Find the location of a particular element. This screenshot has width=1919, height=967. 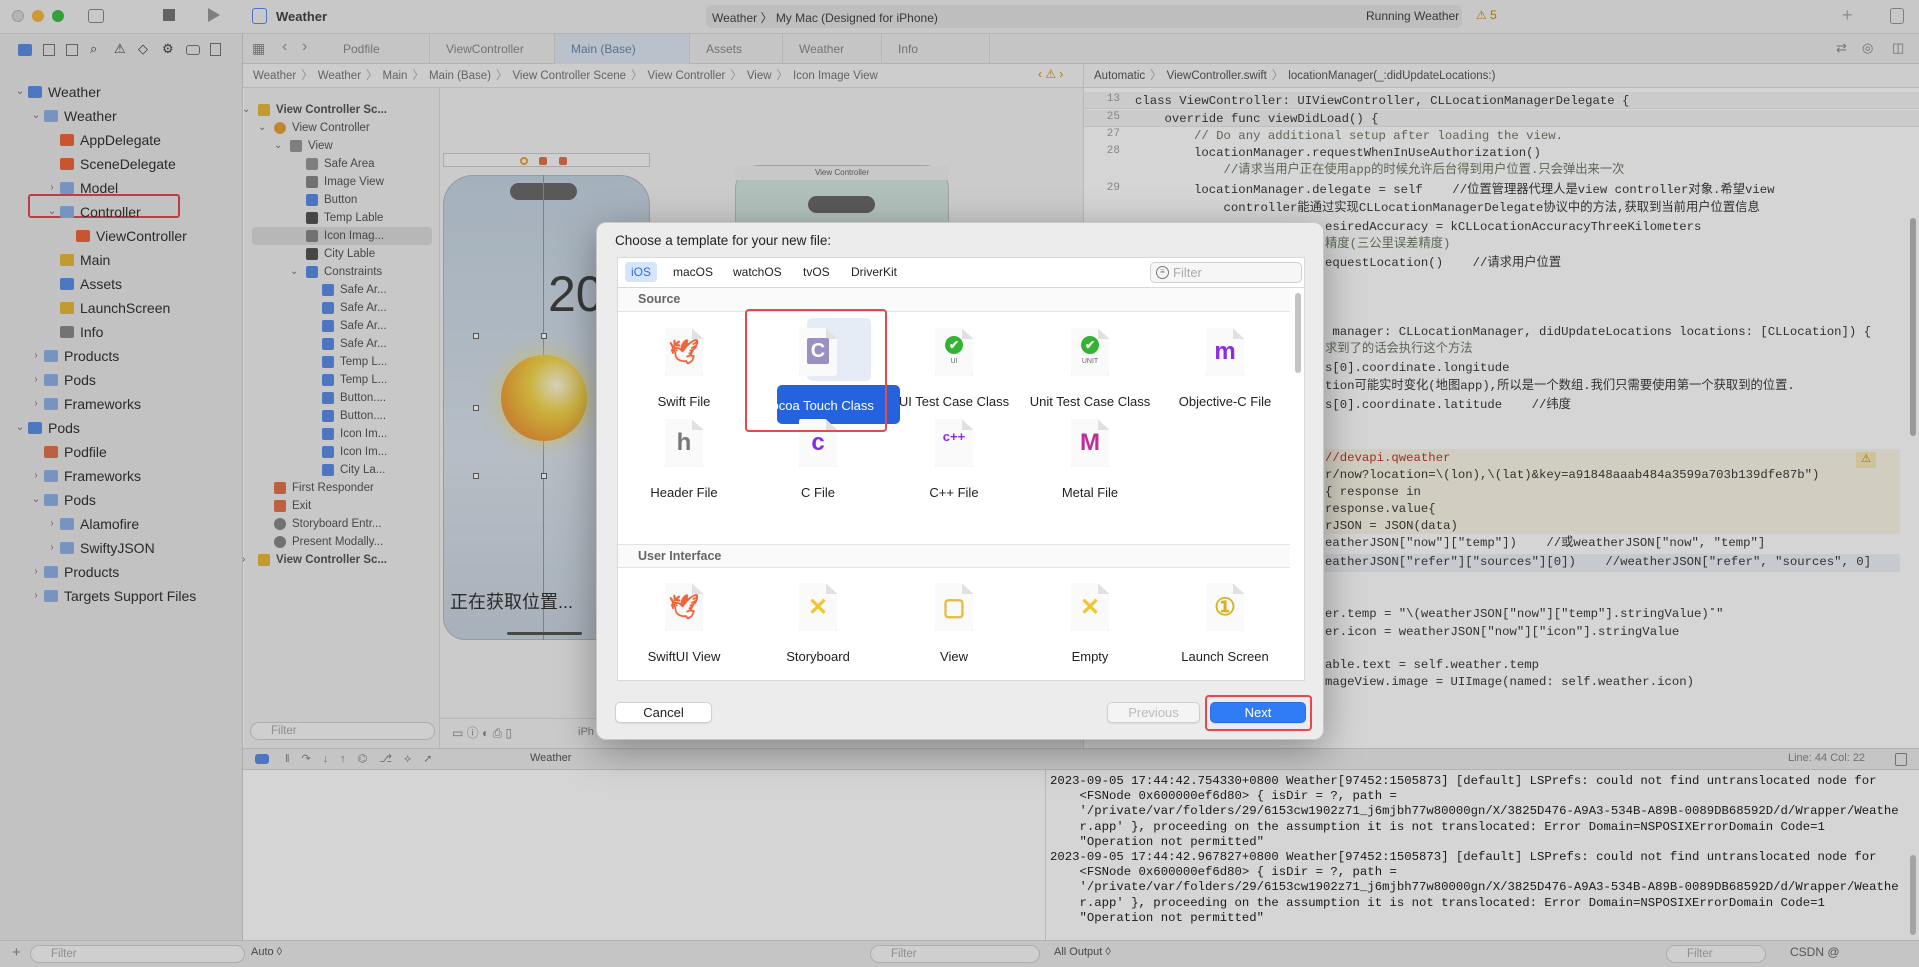

template-cocoa-touch-class: C Cocoa Touch Class is located at coordinates (818, 371).